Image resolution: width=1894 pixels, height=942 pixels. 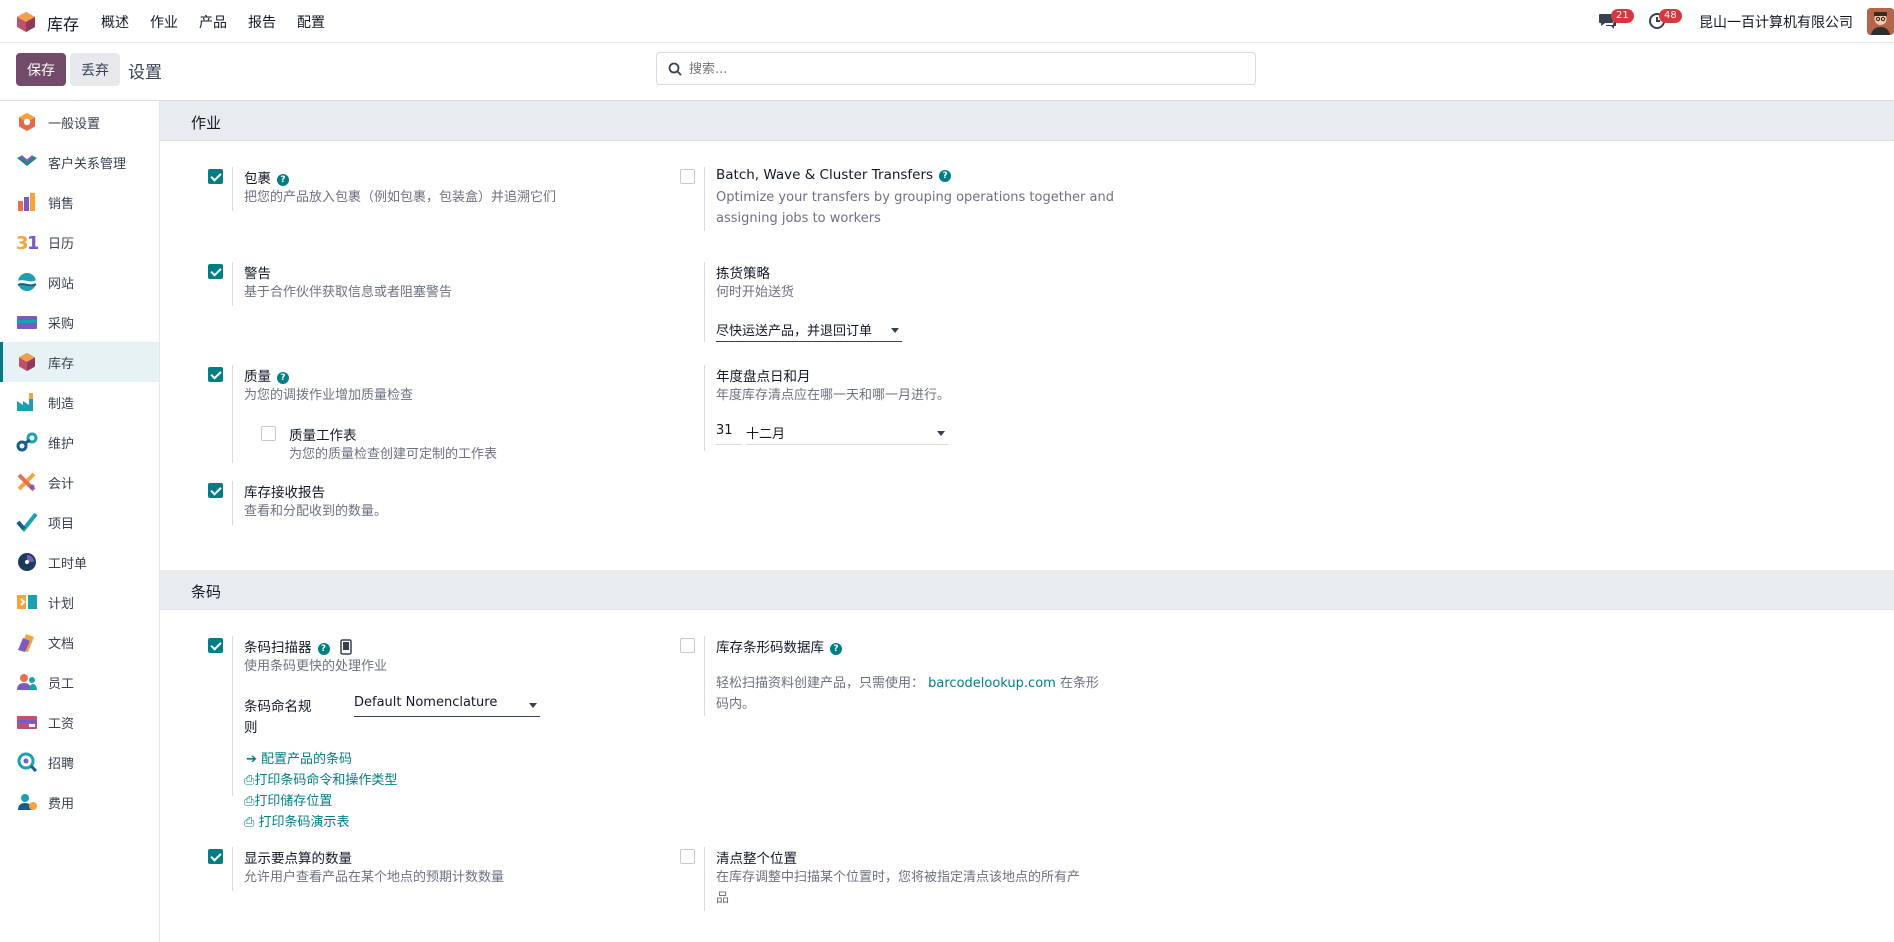 I want to click on warnings-title: 警告, so click(x=257, y=274).